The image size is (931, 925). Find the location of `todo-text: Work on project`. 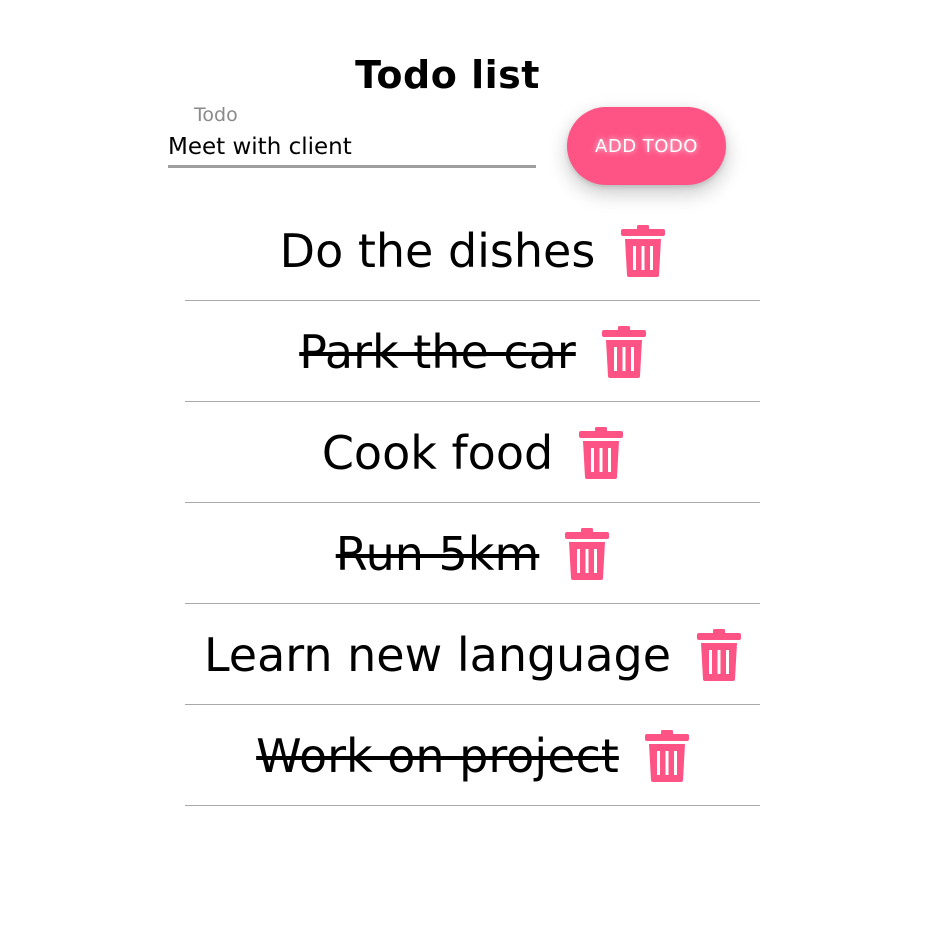

todo-text: Work on project is located at coordinates (437, 756).